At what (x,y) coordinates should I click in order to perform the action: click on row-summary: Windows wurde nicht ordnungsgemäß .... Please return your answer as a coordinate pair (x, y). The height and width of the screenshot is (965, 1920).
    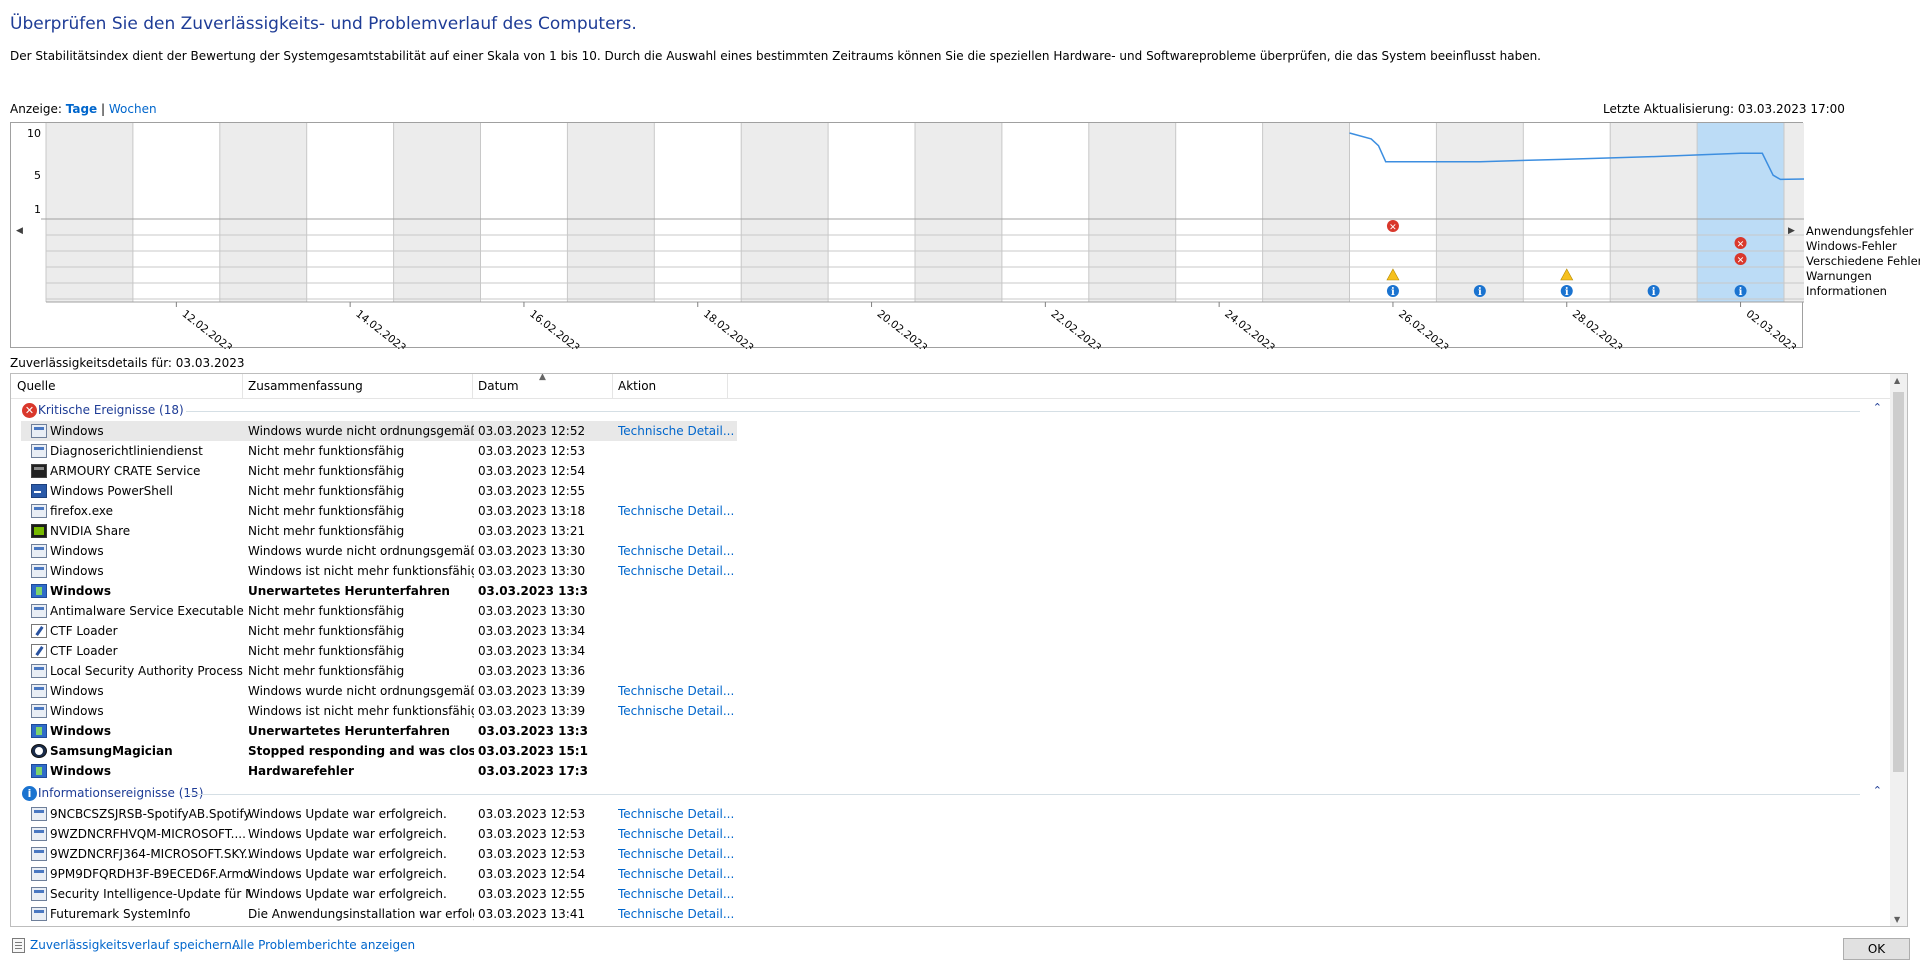
    Looking at the image, I should click on (361, 691).